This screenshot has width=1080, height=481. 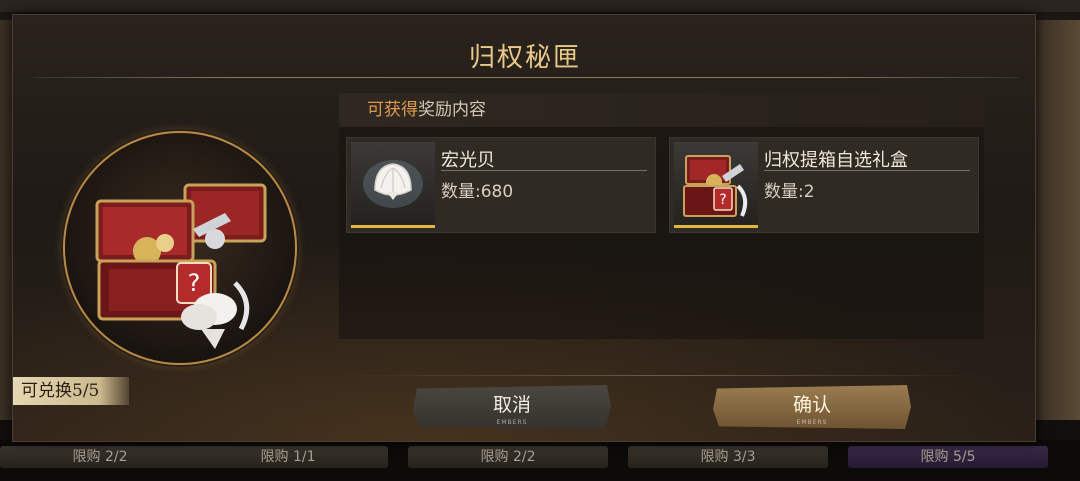 I want to click on shop-tab-limit-3: 限购 2/2, so click(x=508, y=457).